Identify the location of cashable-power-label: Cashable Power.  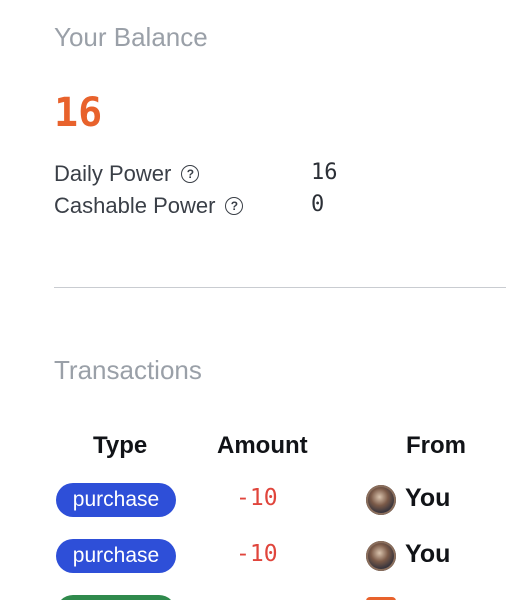
(135, 205).